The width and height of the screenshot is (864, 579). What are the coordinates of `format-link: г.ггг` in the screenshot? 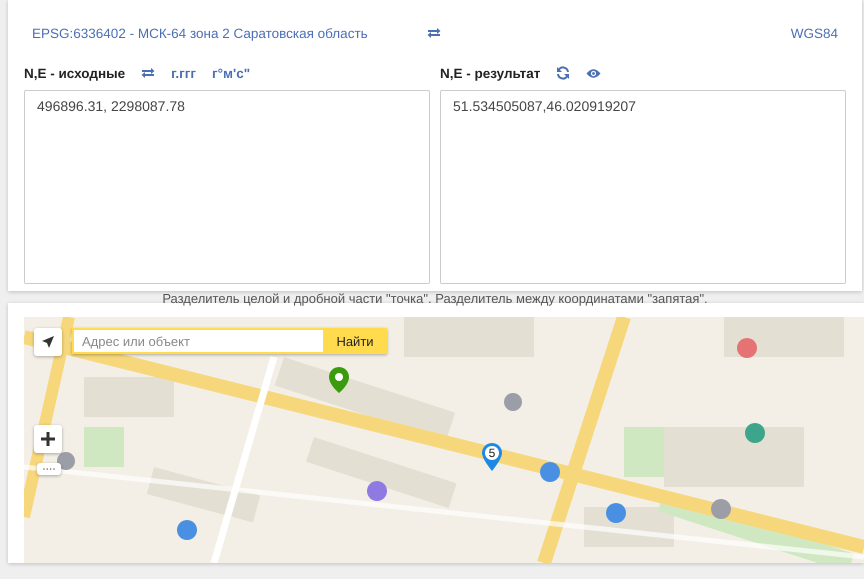 It's located at (183, 73).